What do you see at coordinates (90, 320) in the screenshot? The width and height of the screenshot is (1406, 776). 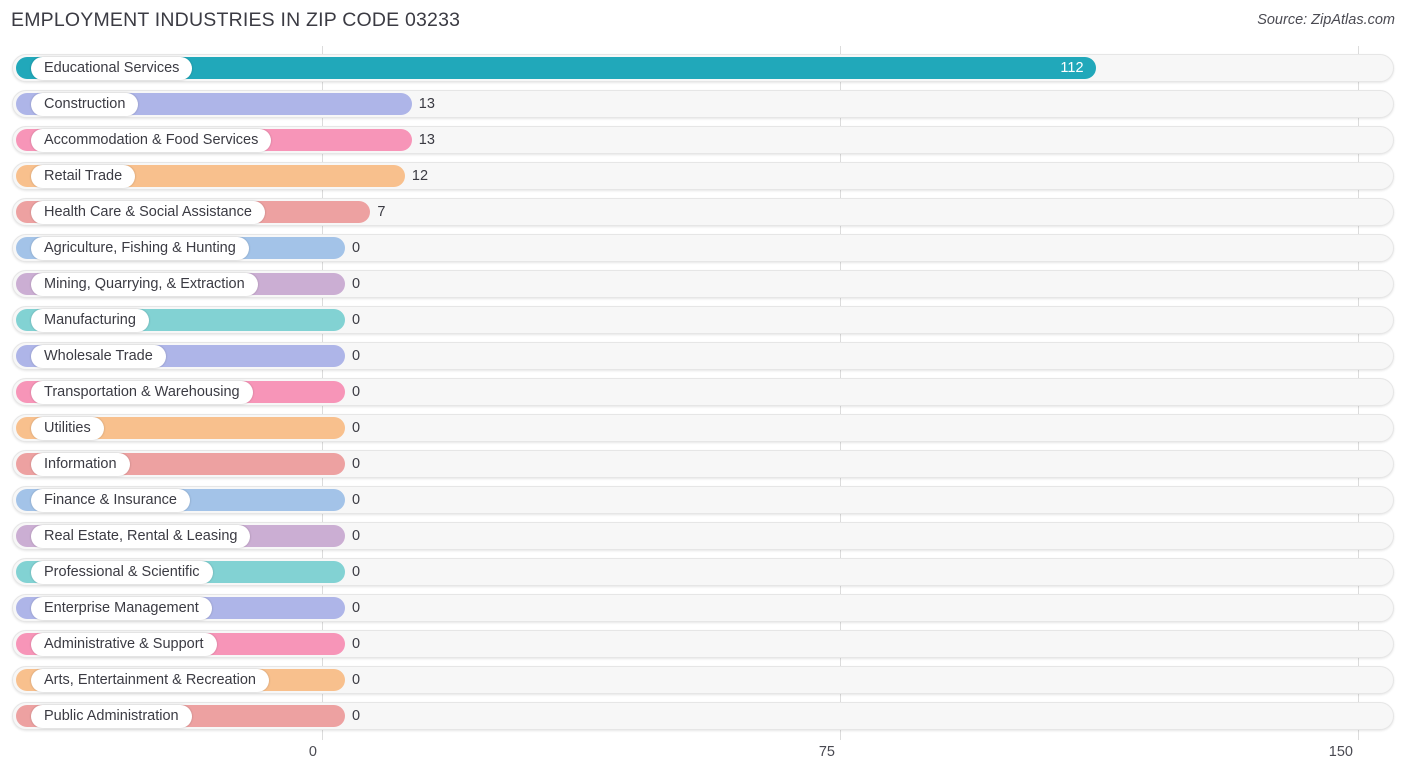 I see `bar-category-label: Manufacturing` at bounding box center [90, 320].